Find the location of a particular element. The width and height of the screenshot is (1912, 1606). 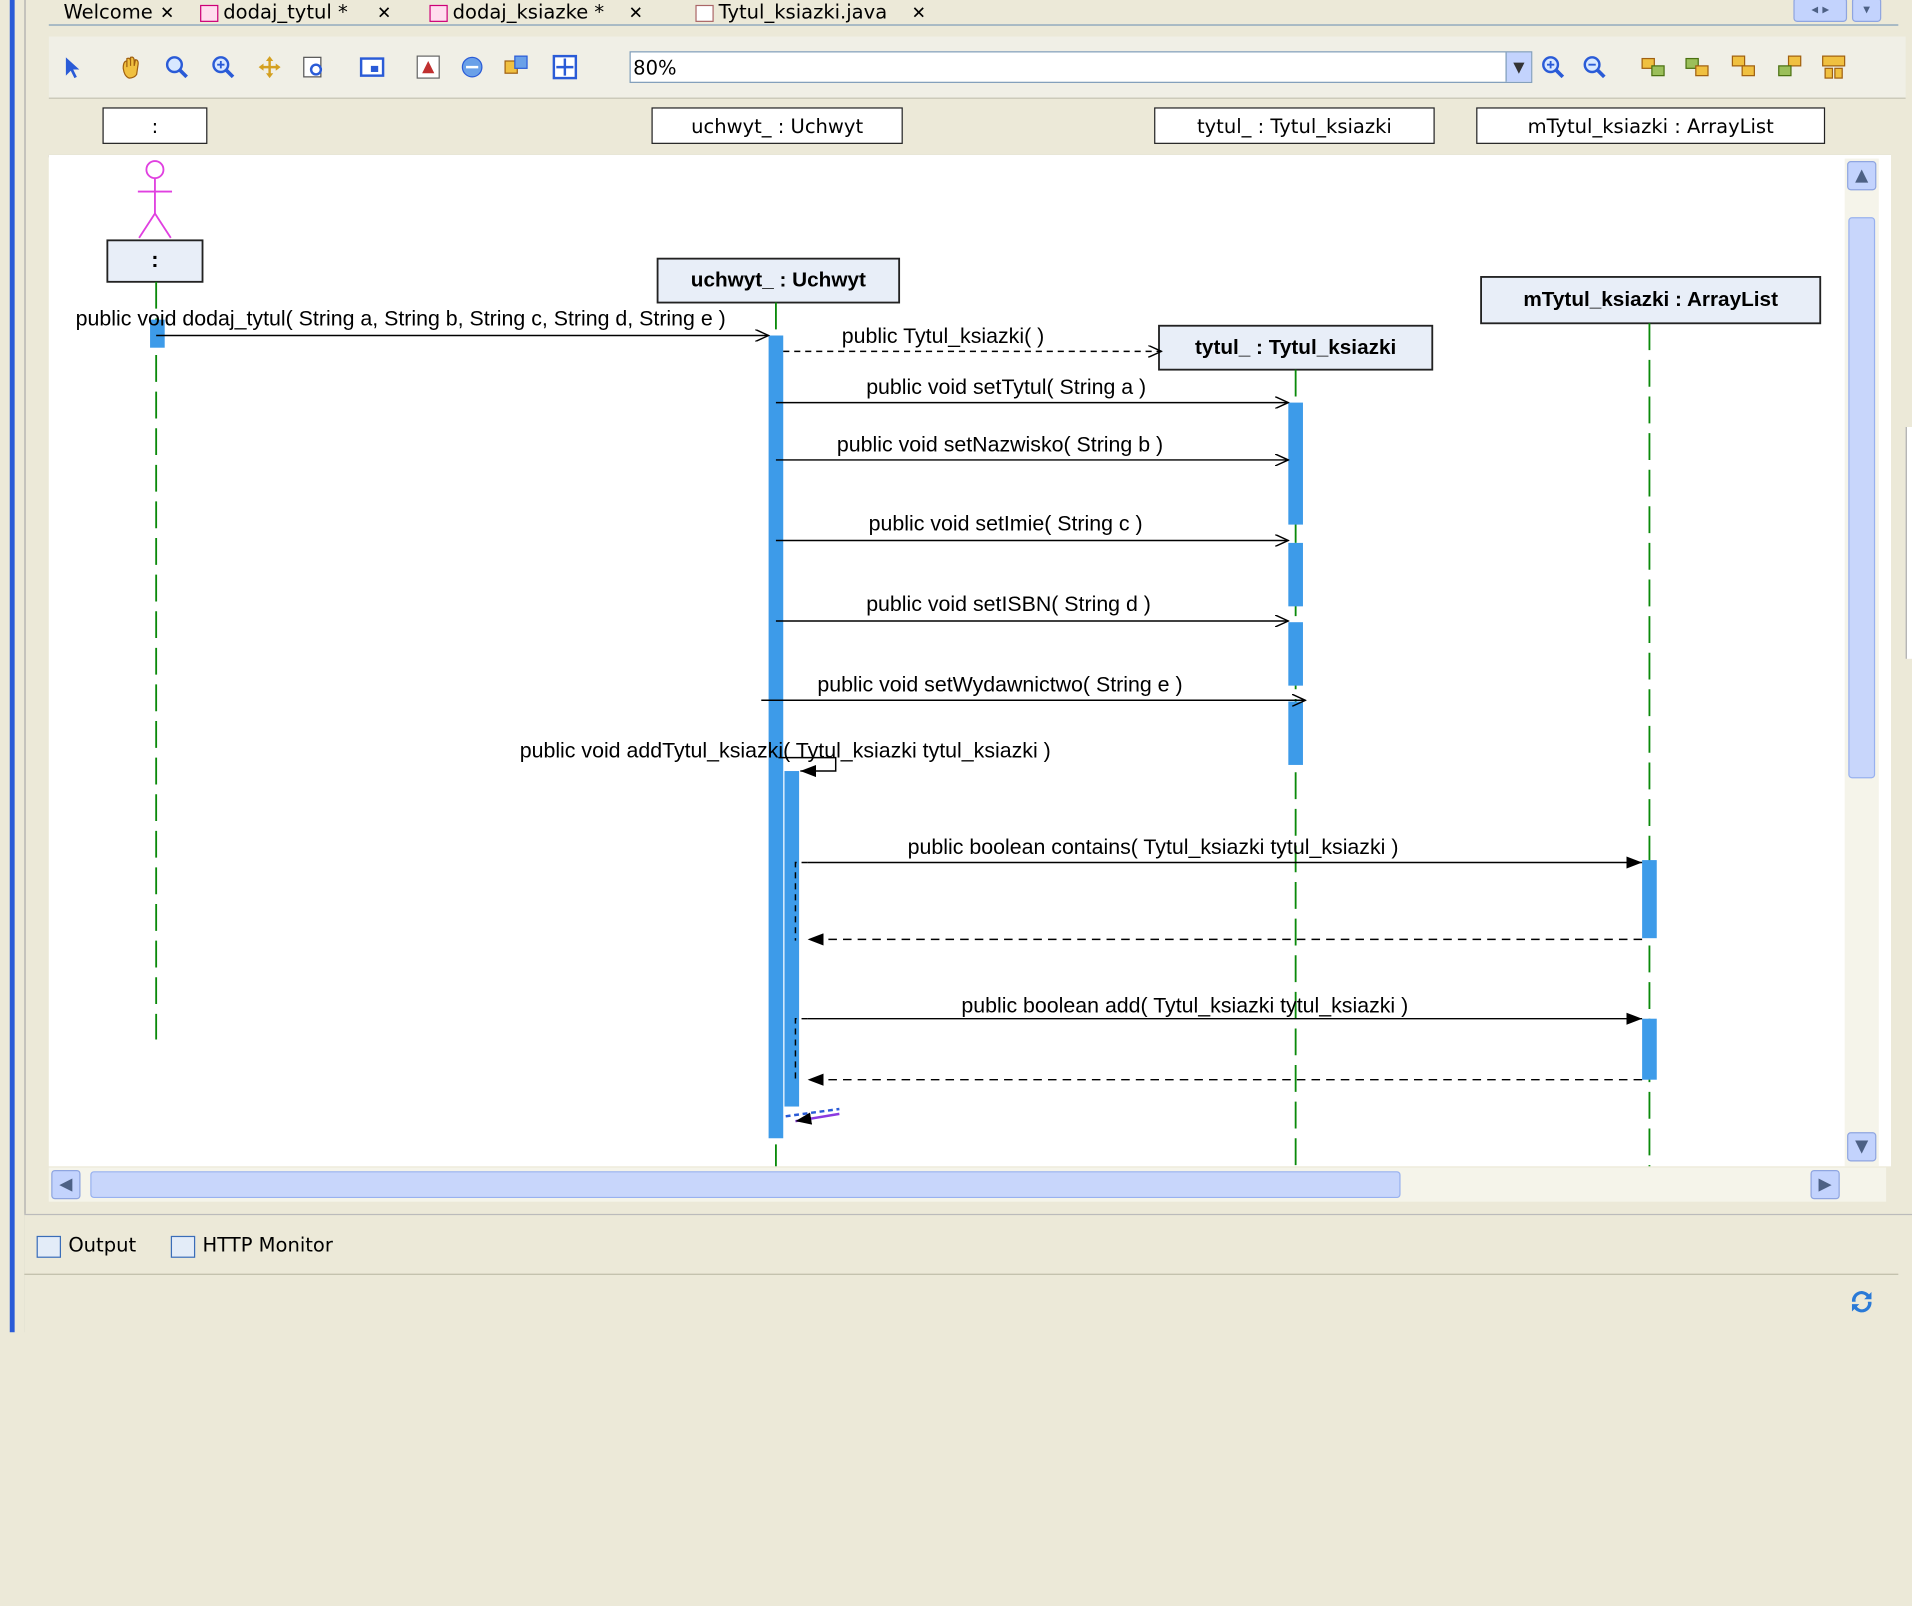

zoom-fit-icon is located at coordinates (564, 67).